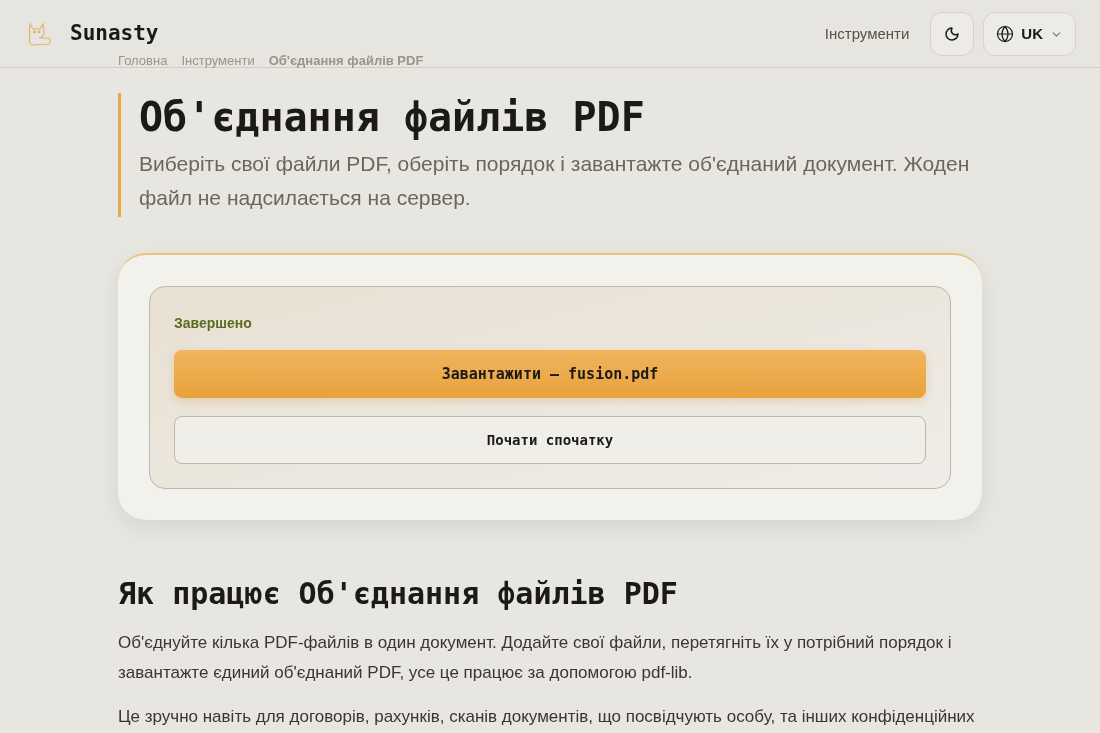 This screenshot has height=733, width=1100. What do you see at coordinates (555, 181) in the screenshot?
I see `page-subtitle: Виберіть свої файли PDF, оберіть порядок і завантажте об'єднаний документ. Жоден файл не надсилається на сервер.` at bounding box center [555, 181].